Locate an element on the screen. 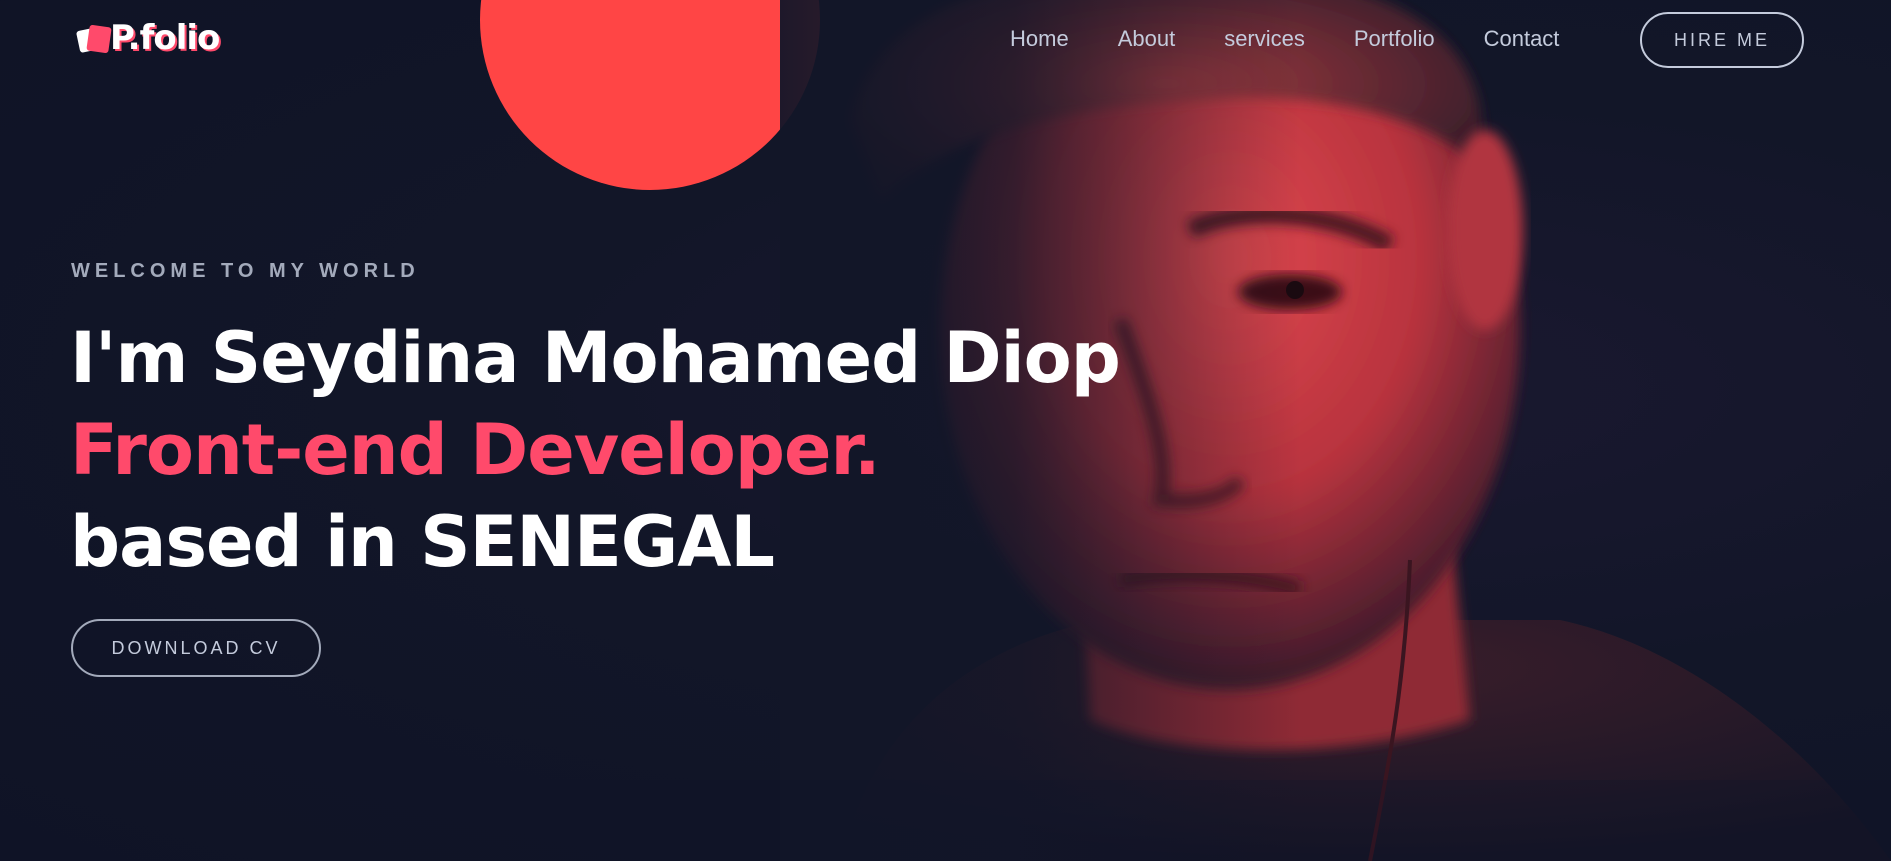  folio-cube-icon is located at coordinates (94, 38).